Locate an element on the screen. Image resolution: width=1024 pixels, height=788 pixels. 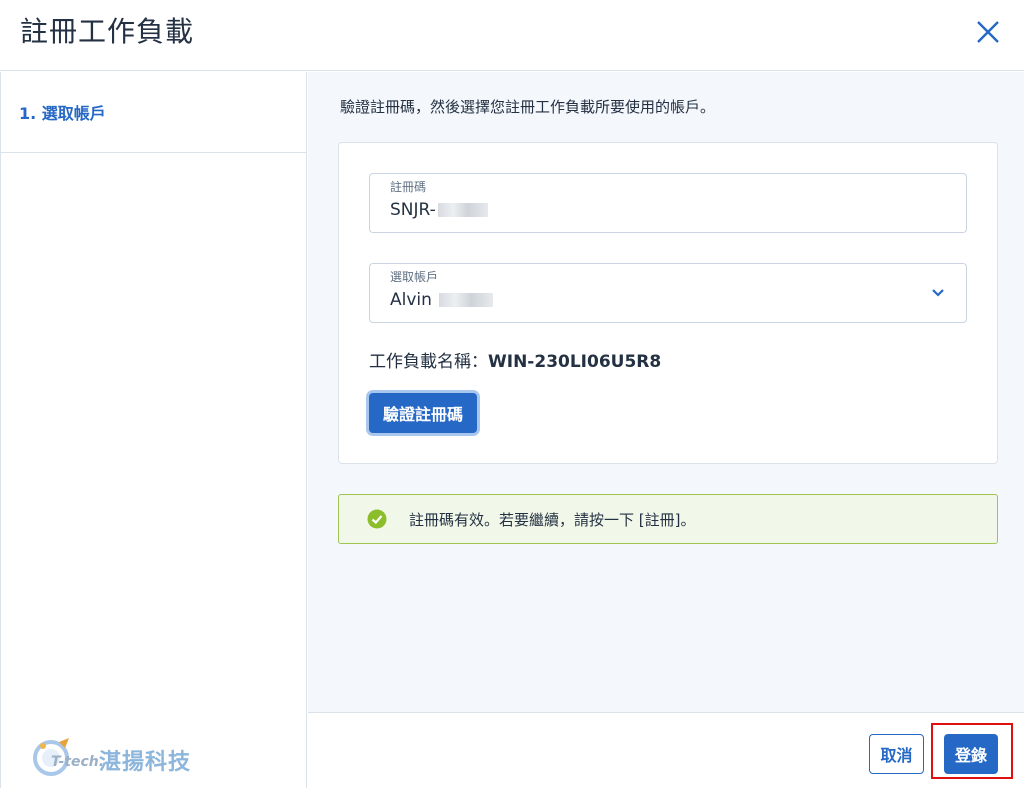
dialog-header: 註冊工作負載 is located at coordinates (512, 35).